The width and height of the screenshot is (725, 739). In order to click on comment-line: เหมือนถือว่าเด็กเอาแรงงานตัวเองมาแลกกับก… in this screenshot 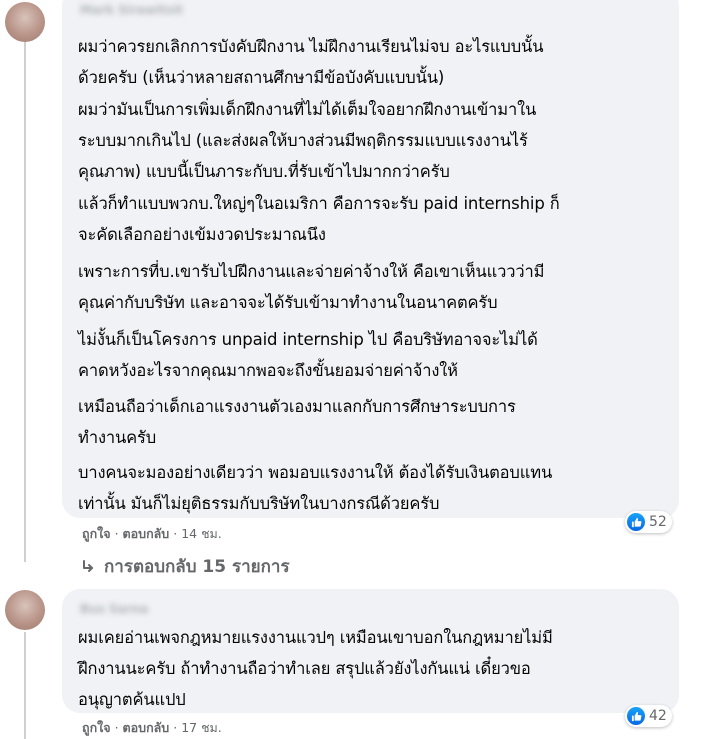, I will do `click(297, 406)`.